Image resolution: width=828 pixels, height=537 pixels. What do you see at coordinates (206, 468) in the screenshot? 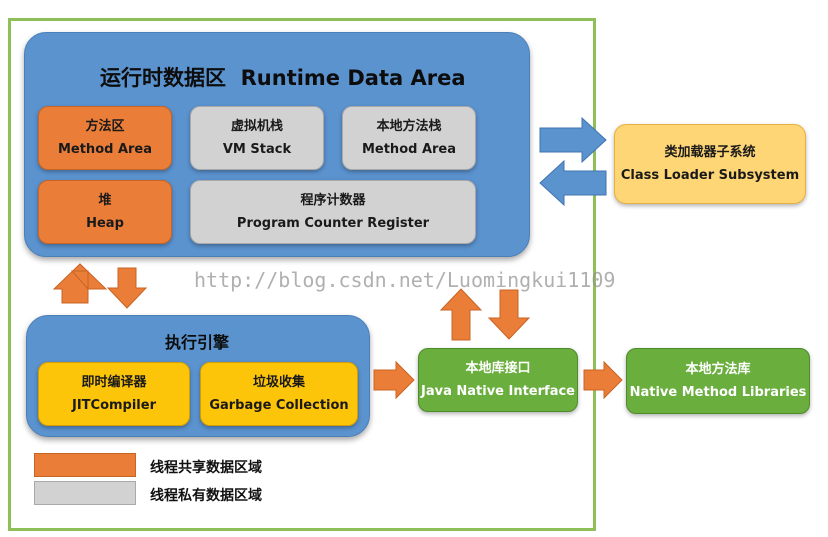
I see `legend-shared-label: 线程共享数据区域` at bounding box center [206, 468].